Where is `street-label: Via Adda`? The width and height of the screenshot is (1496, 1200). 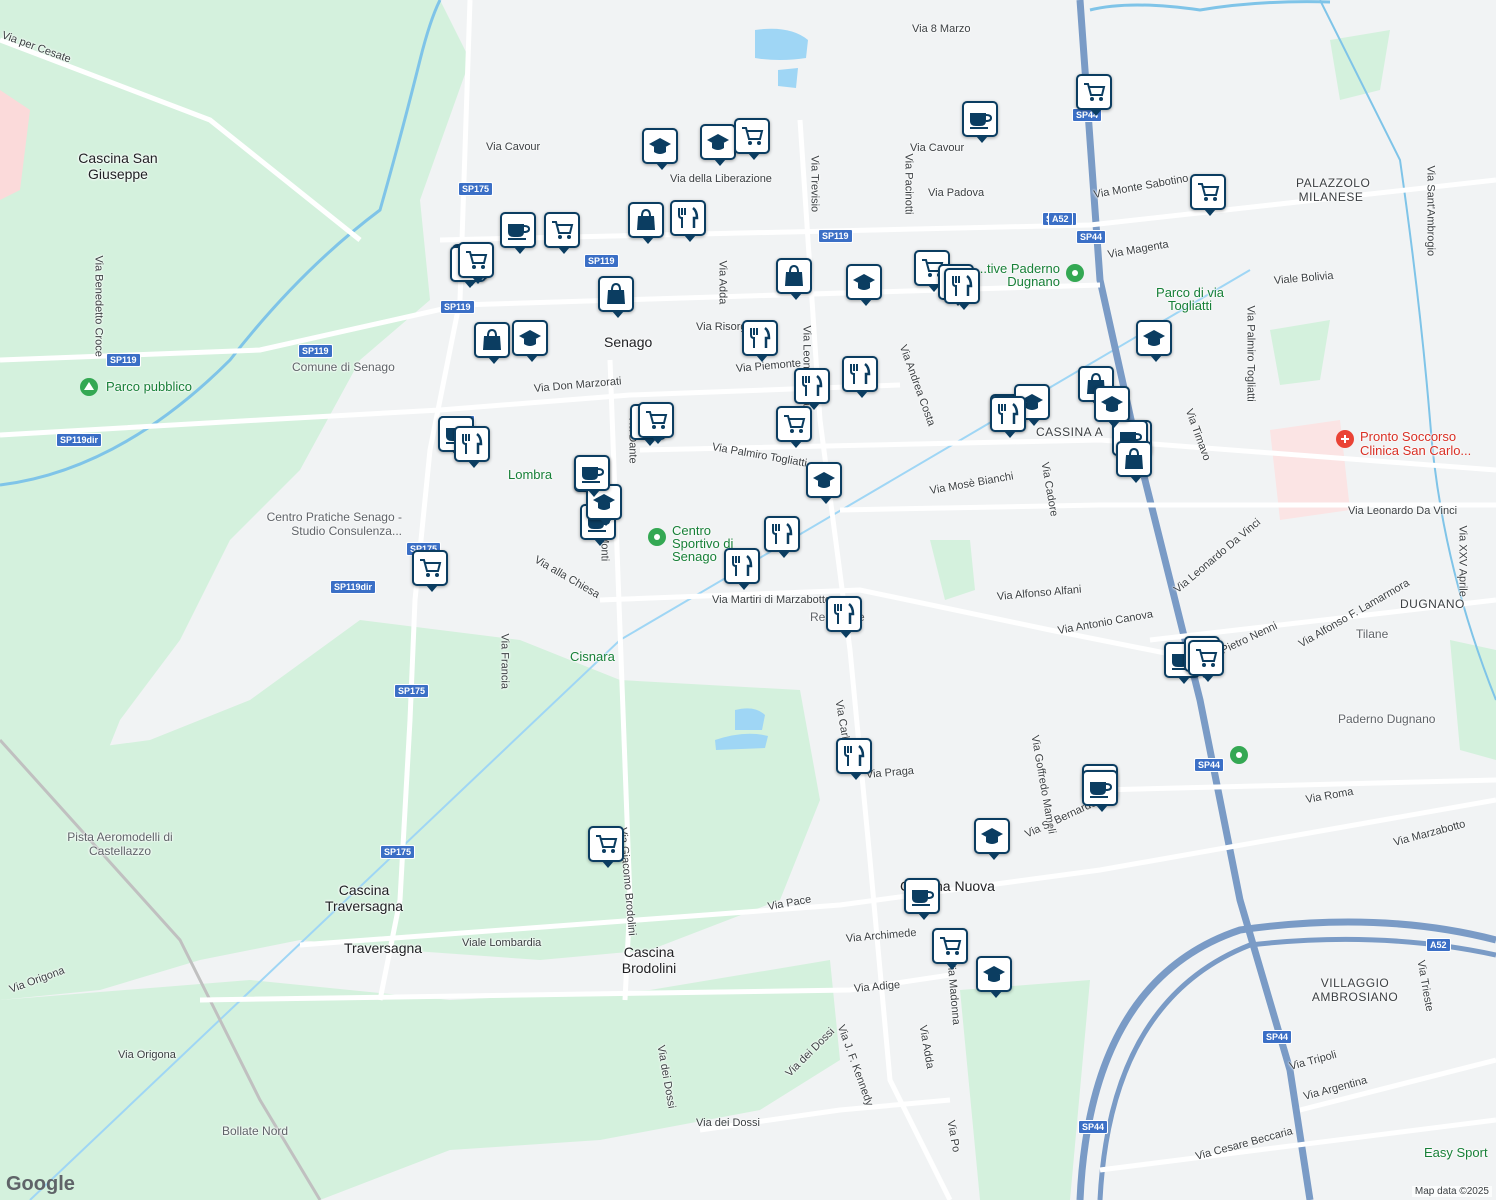 street-label: Via Adda is located at coordinates (722, 282).